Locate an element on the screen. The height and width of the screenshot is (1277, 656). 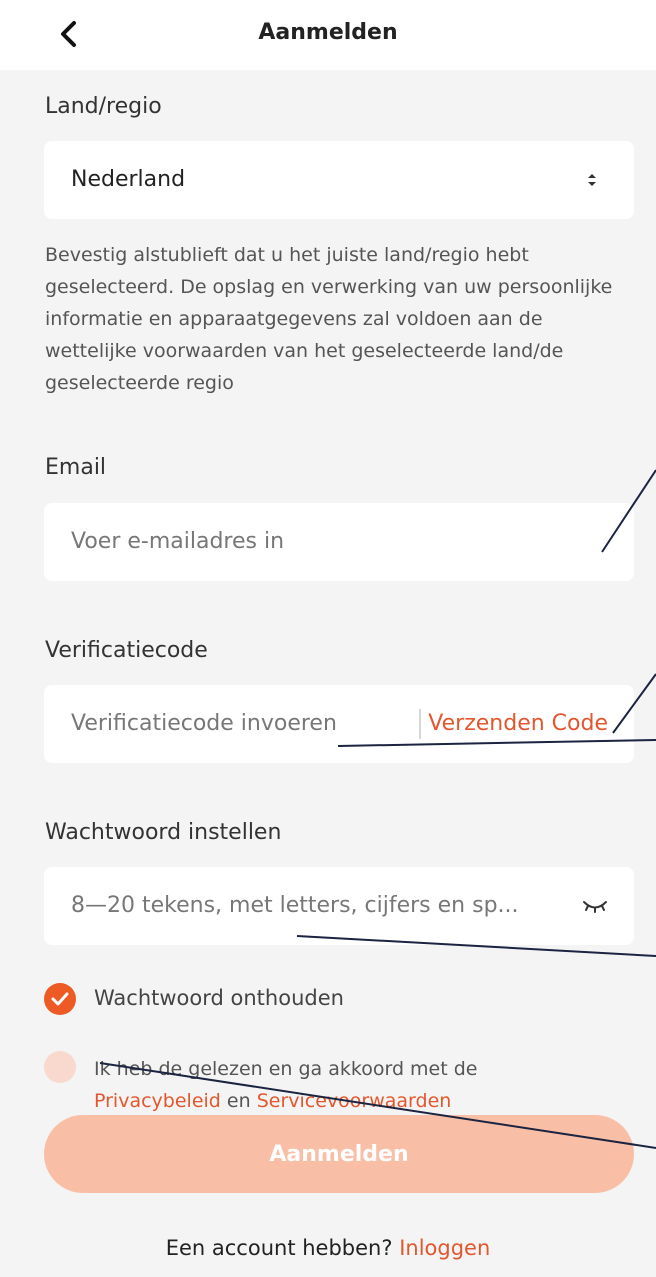
service-terms-link: Servicevoorwaarden is located at coordinates (354, 1101).